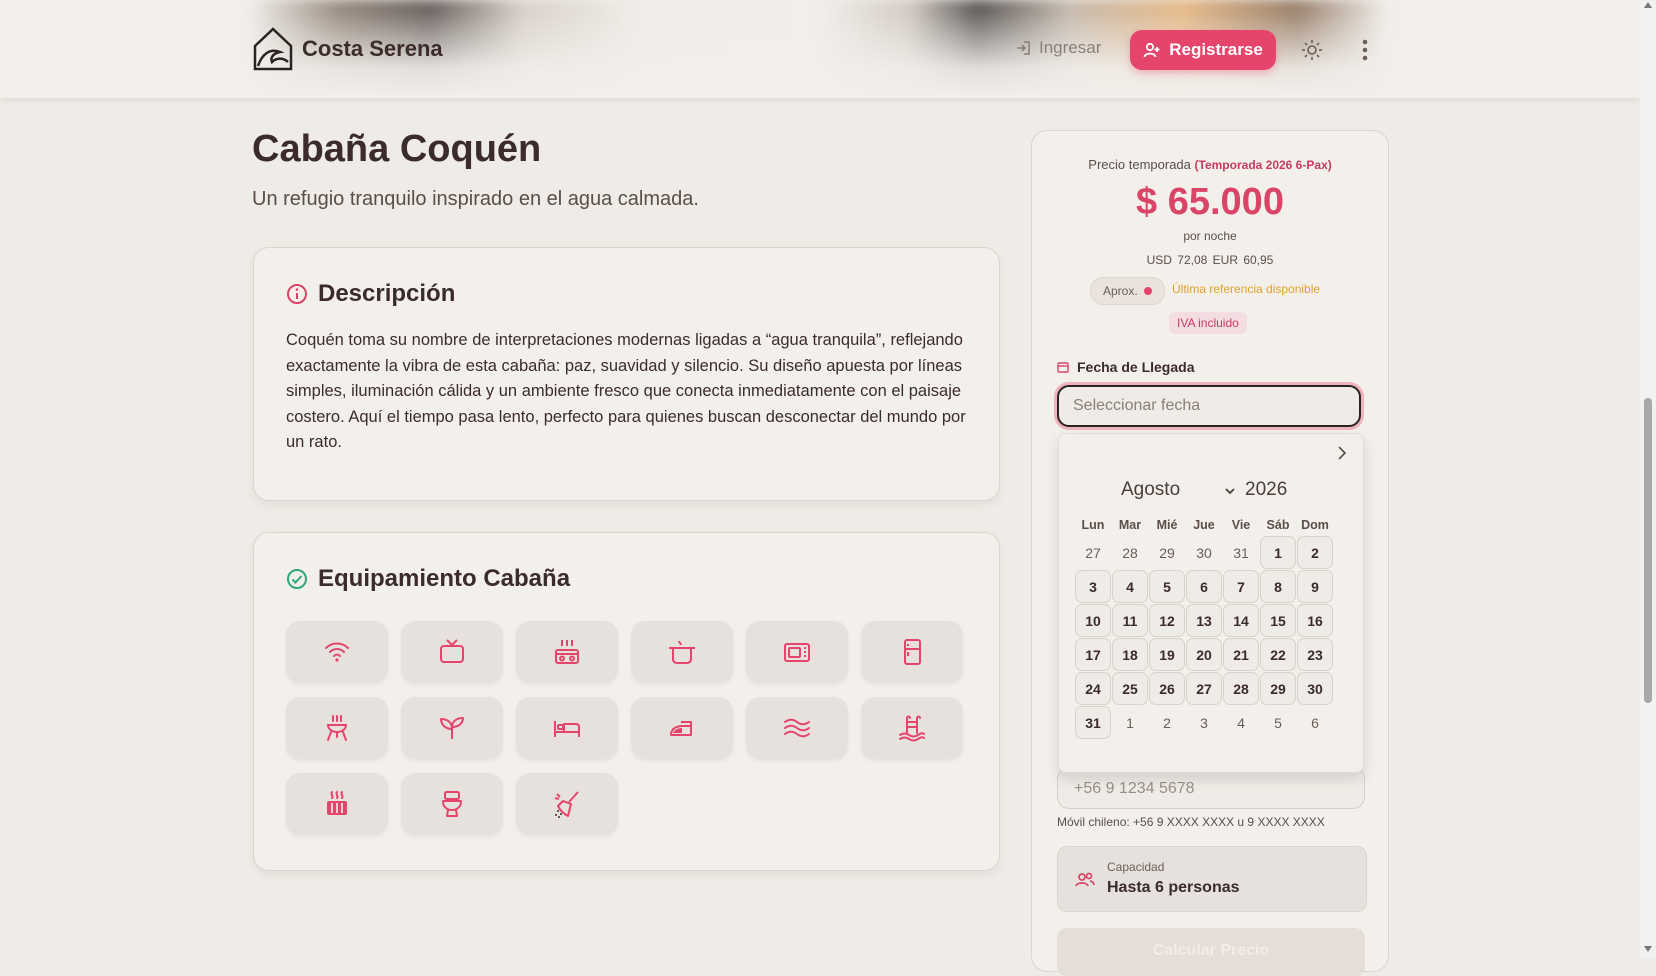  Describe the element at coordinates (1278, 654) in the screenshot. I see `calendar-day: 22` at that location.